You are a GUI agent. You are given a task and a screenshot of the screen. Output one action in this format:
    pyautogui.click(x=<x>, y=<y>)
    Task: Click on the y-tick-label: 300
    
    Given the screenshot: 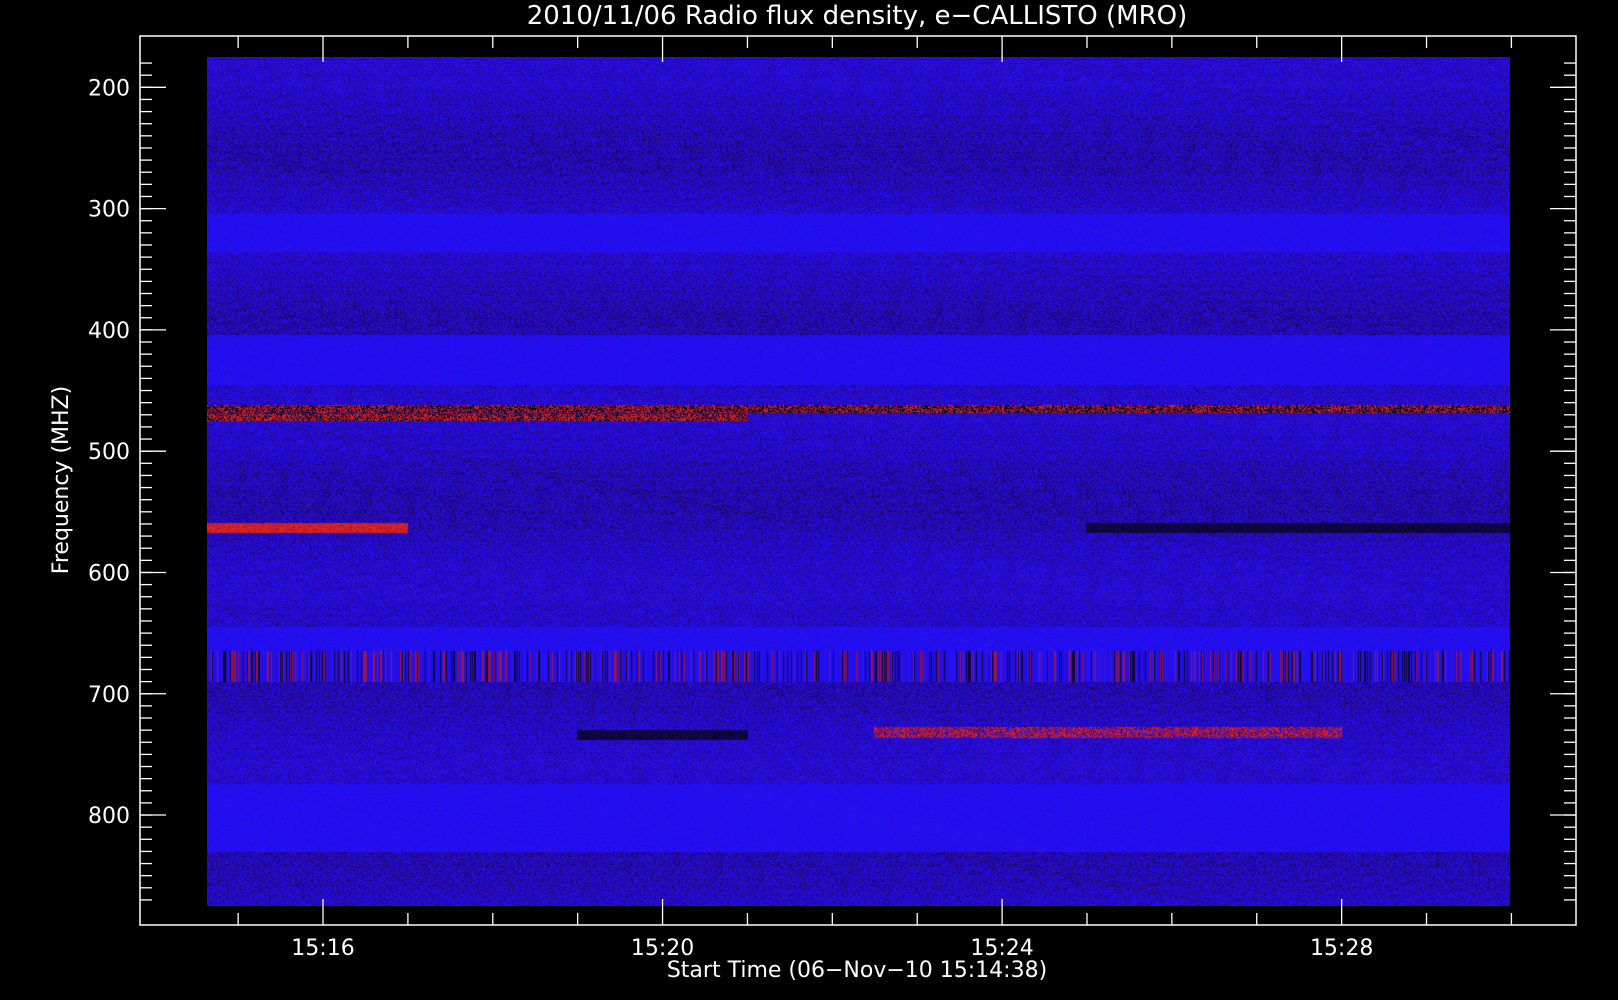 What is the action you would take?
    pyautogui.click(x=109, y=210)
    